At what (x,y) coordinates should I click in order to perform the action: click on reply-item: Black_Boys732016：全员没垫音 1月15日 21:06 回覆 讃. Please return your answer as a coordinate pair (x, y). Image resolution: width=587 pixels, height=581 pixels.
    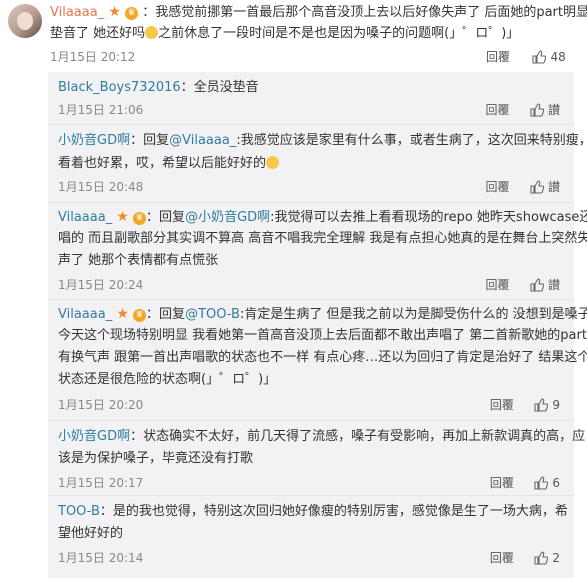
    Looking at the image, I should click on (311, 98).